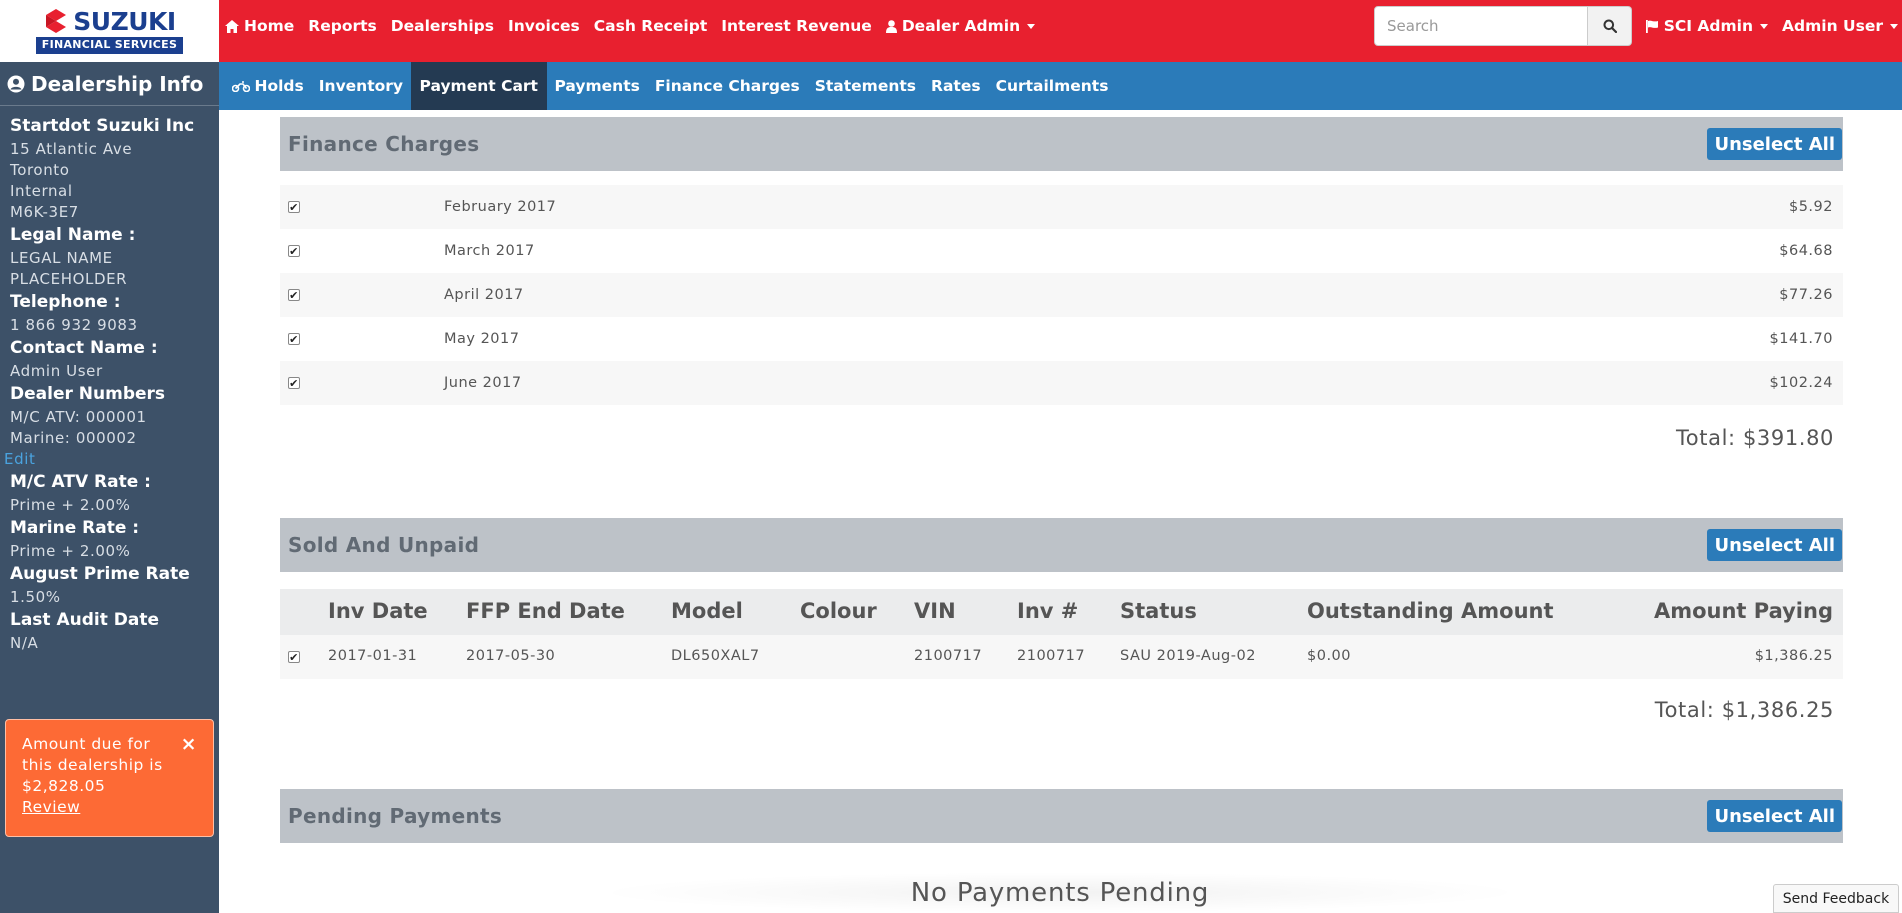  I want to click on model-cell: DL650XAL7, so click(715, 656).